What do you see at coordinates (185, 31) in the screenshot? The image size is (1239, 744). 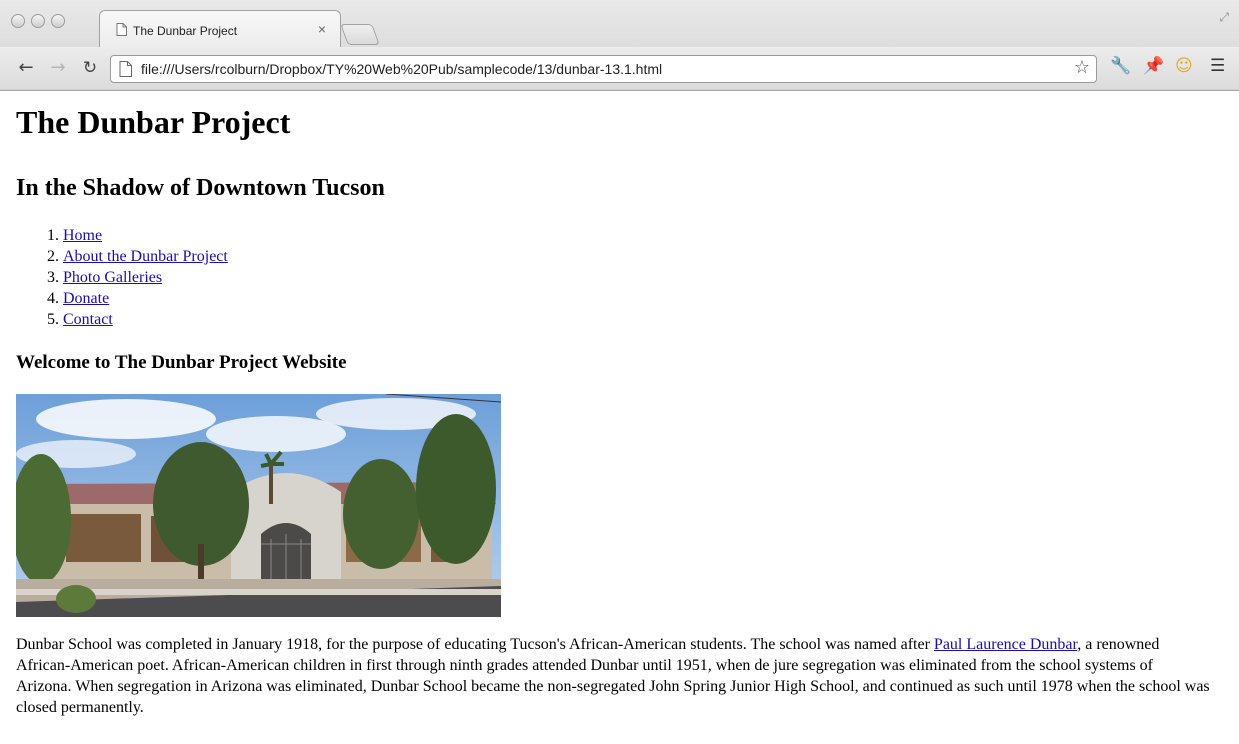 I see `tab-title: The Dunbar Project` at bounding box center [185, 31].